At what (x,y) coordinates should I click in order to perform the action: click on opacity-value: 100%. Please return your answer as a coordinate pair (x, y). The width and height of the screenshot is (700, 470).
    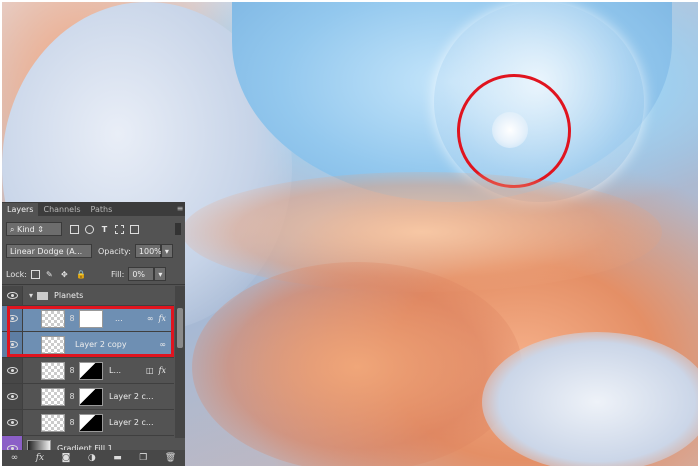
    Looking at the image, I should click on (150, 251).